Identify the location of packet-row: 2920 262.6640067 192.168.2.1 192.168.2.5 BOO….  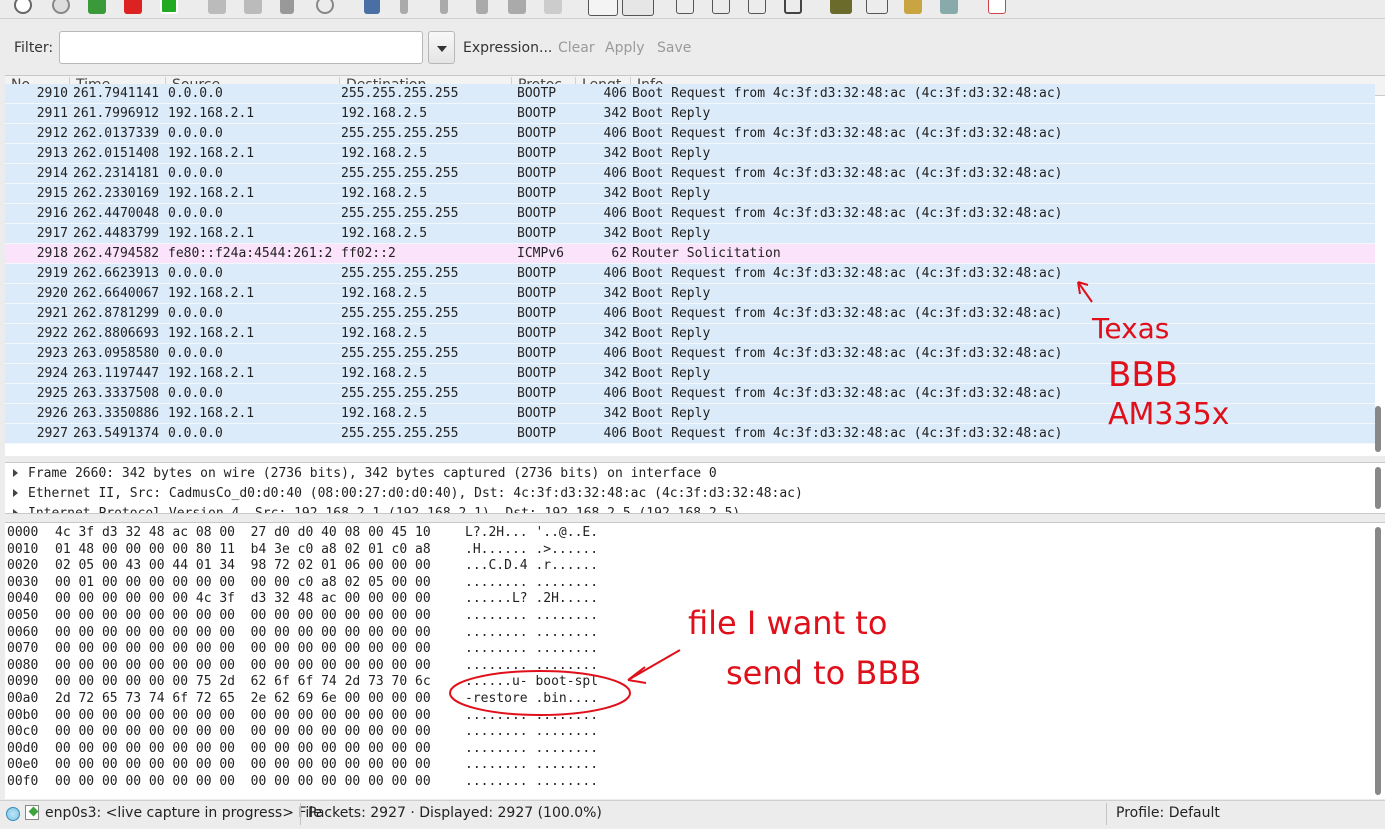
(690, 294).